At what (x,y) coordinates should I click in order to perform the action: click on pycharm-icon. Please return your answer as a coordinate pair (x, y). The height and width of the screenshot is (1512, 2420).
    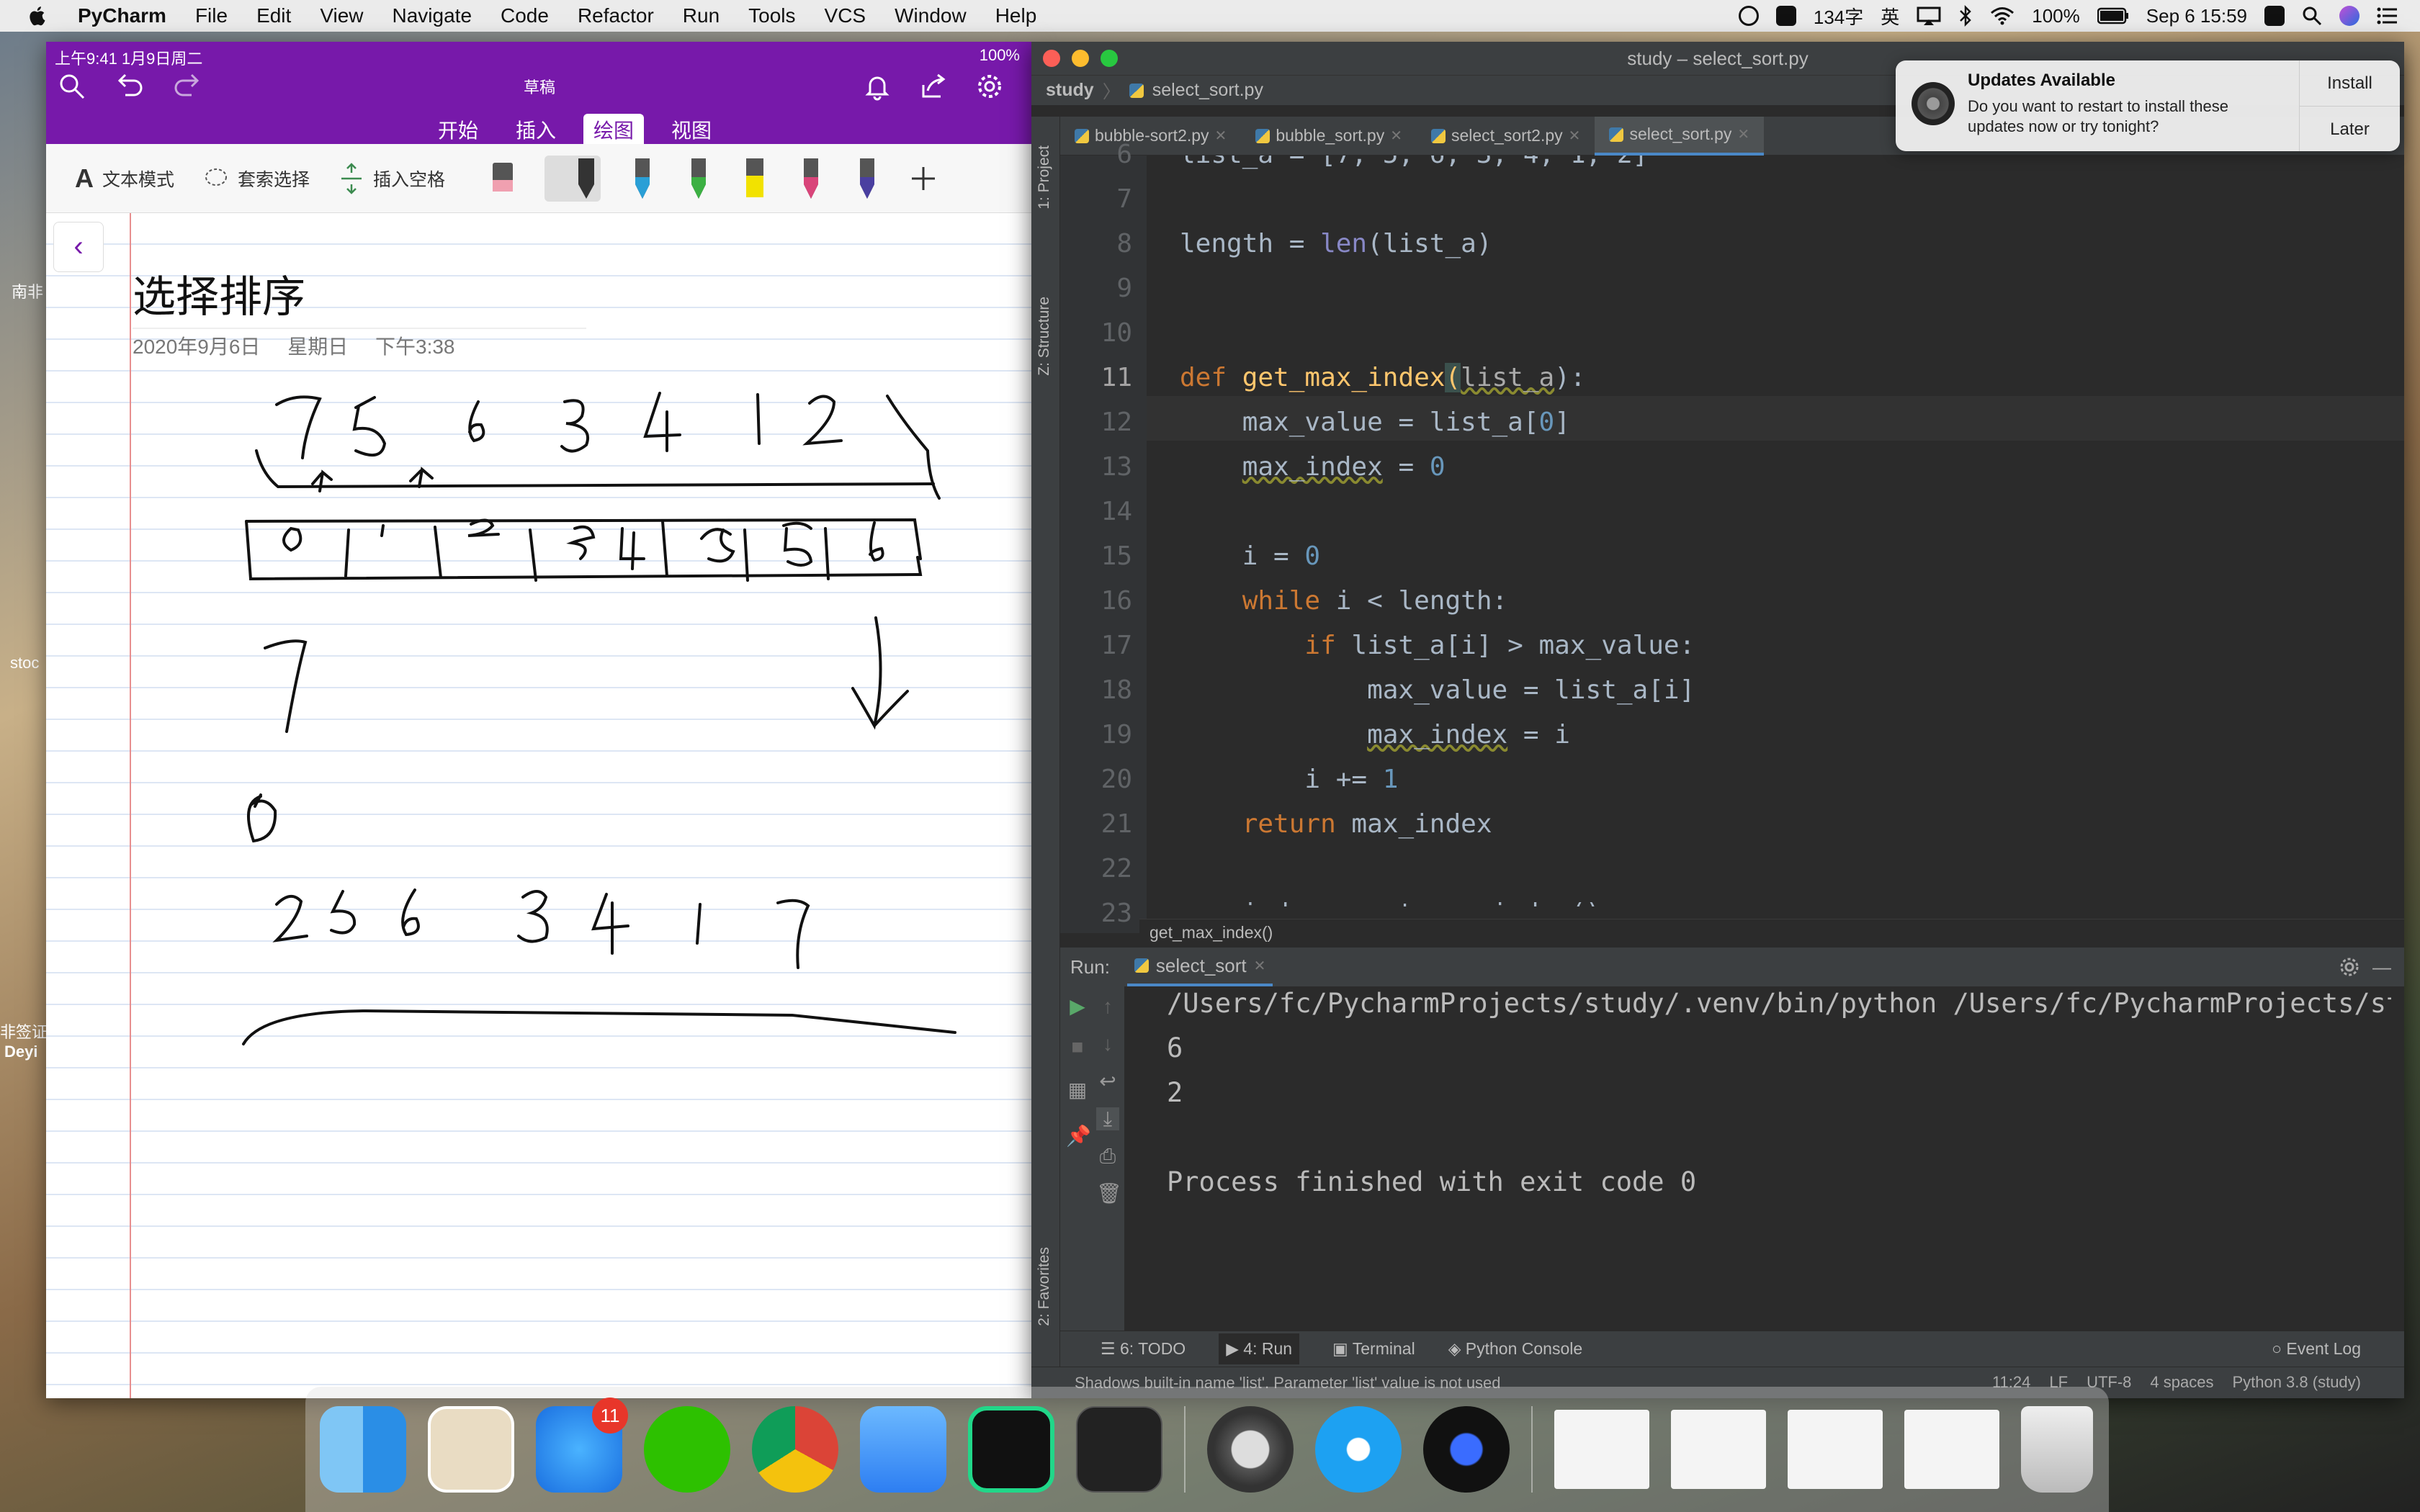
    Looking at the image, I should click on (1011, 1449).